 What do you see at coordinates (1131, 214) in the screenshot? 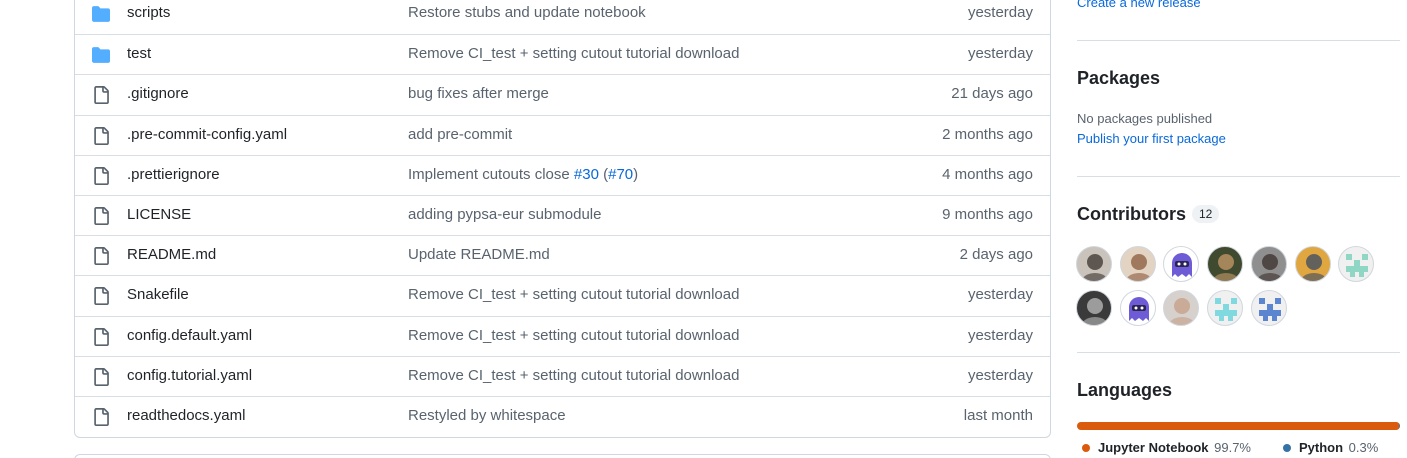
I see `contributors-title: Contributors` at bounding box center [1131, 214].